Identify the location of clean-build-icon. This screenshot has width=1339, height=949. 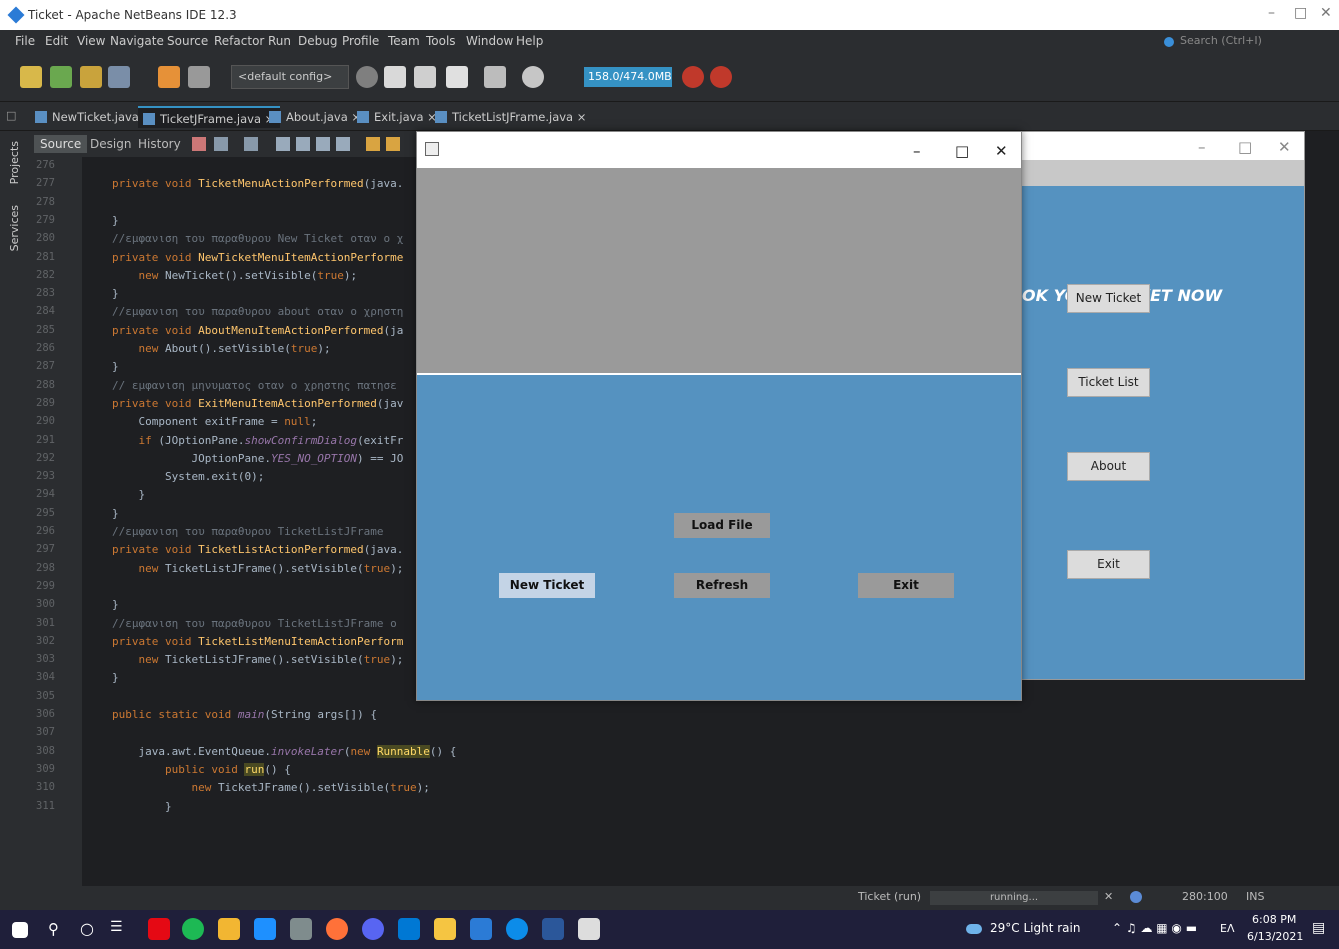
(425, 77).